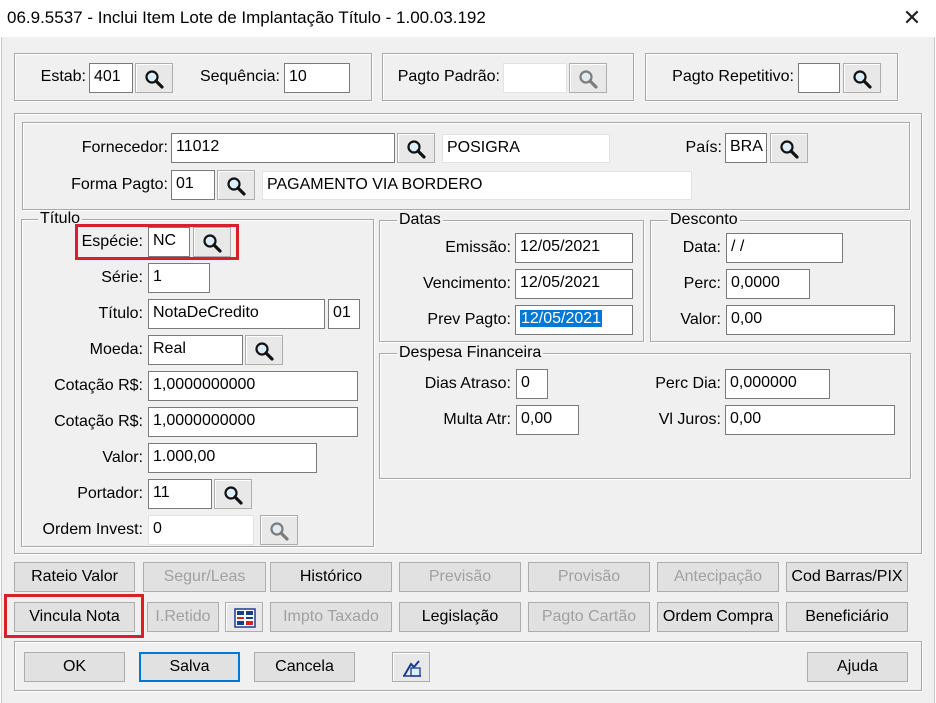  What do you see at coordinates (232, 458) in the screenshot?
I see `valor-field: 1.000,00` at bounding box center [232, 458].